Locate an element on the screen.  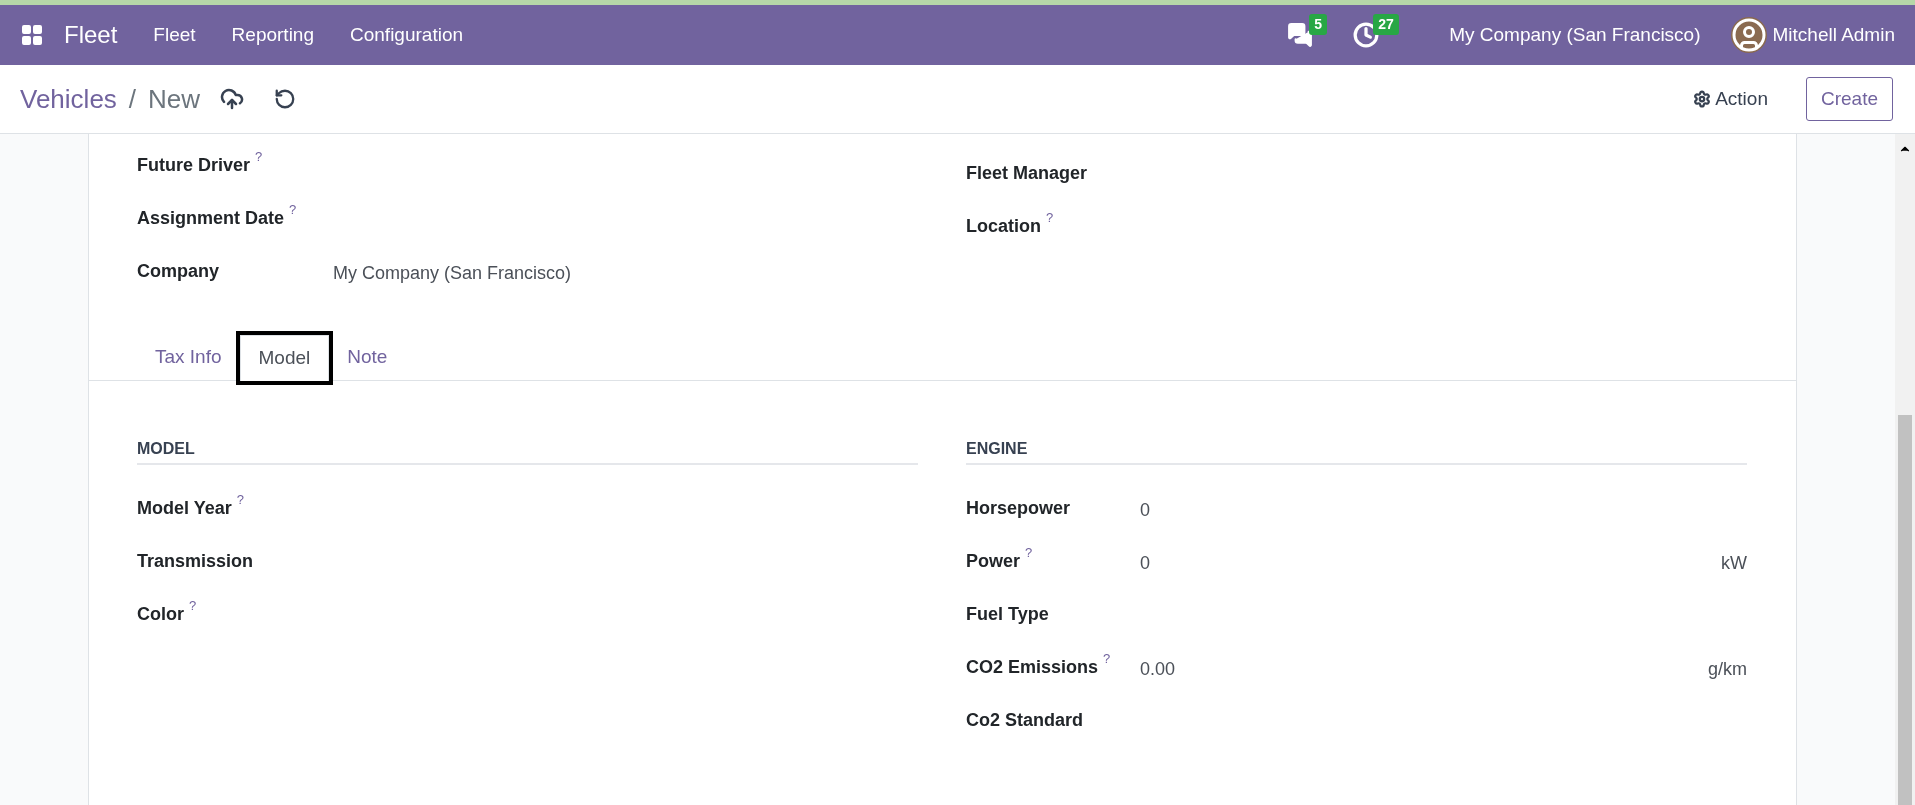
field-label: Co2 Standard is located at coordinates (1025, 720).